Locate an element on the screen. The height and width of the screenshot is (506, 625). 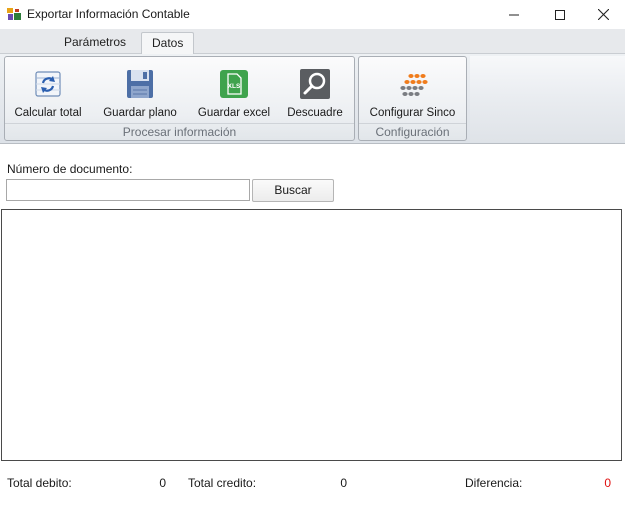
calculator-refresh-icon is located at coordinates (48, 84).